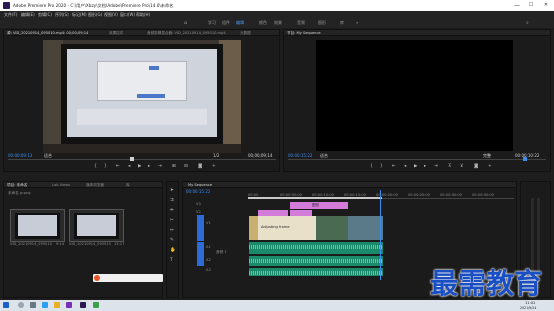 The height and width of the screenshot is (311, 554). I want to click on audio-clip-a1, so click(316, 248).